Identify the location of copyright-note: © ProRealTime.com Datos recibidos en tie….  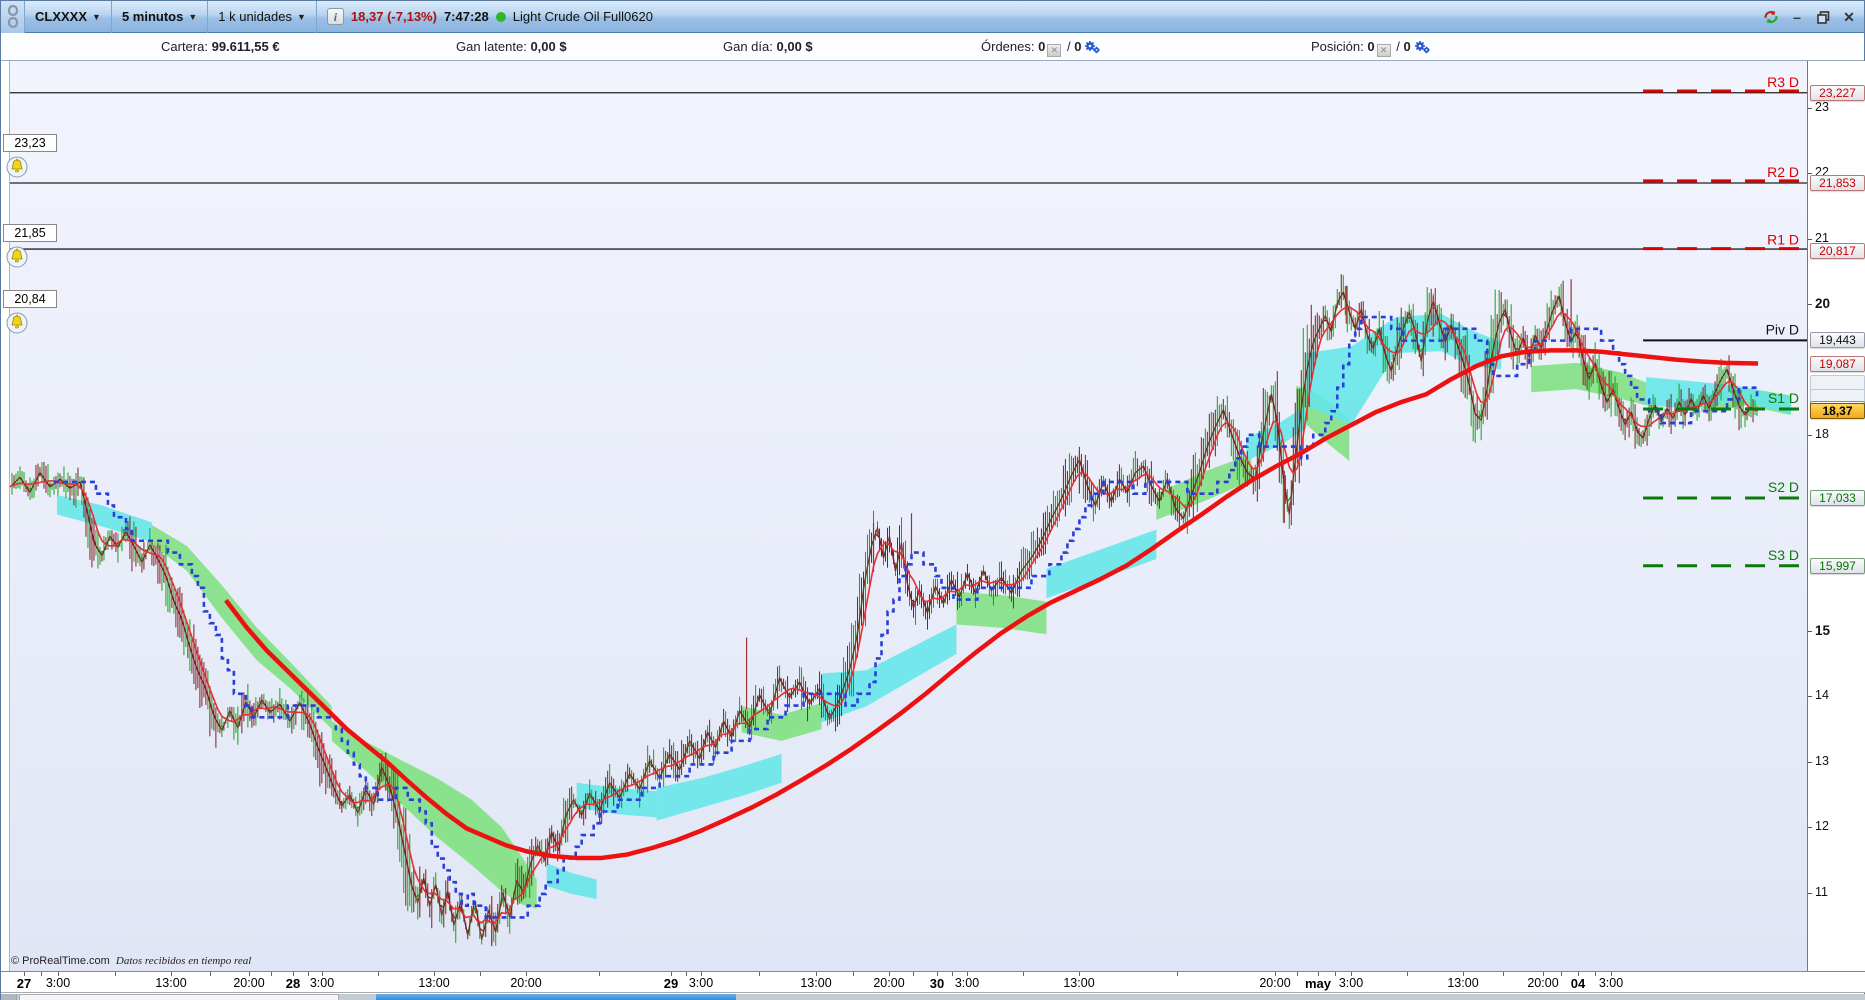
(131, 961).